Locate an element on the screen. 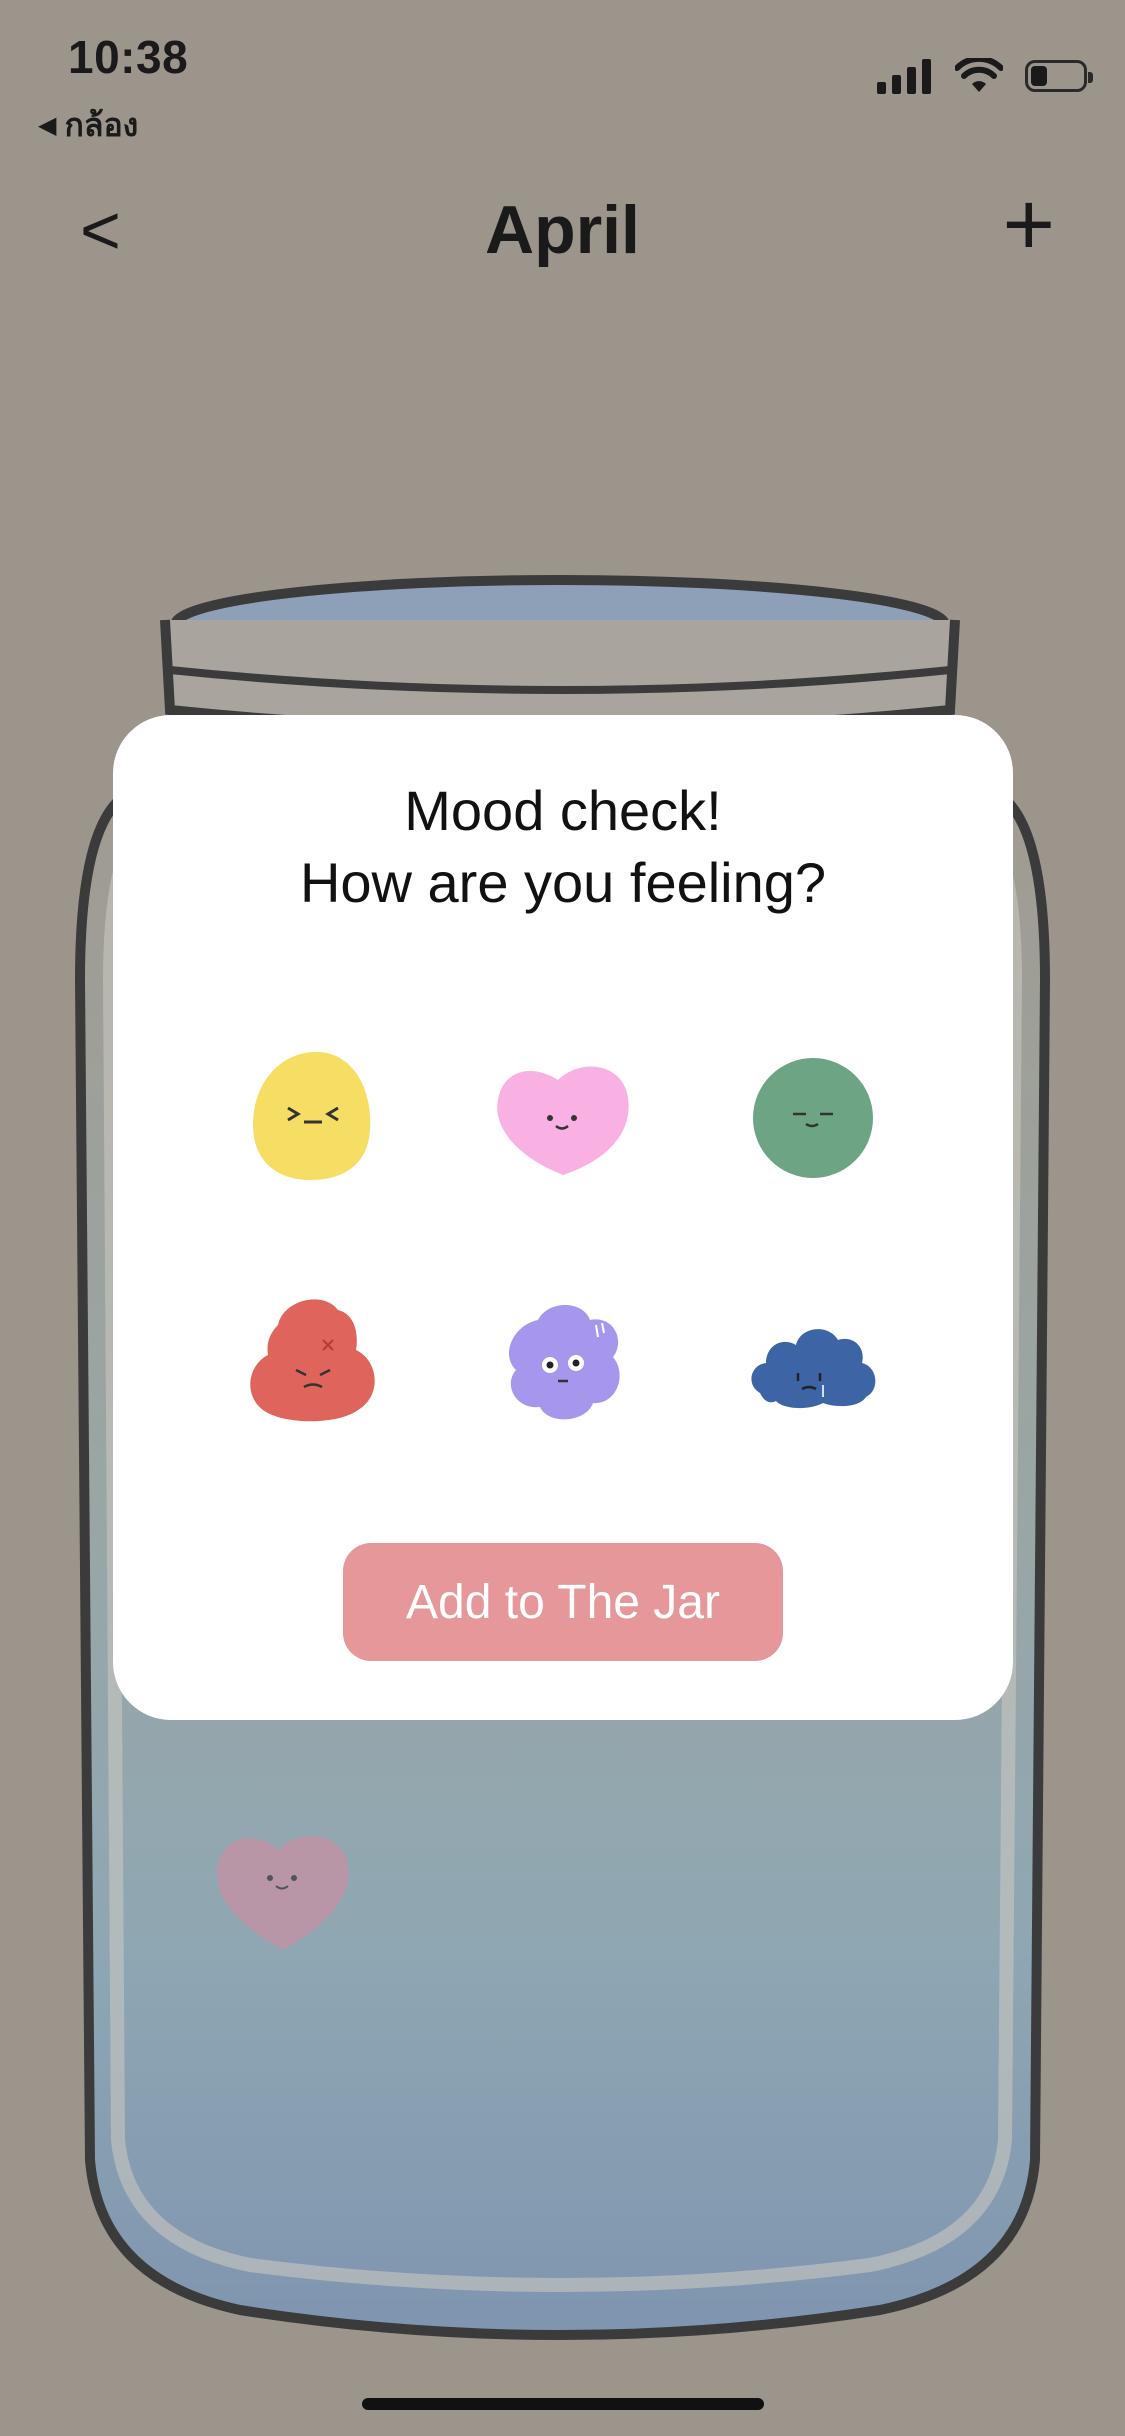  mood-option-happy is located at coordinates (313, 1115).